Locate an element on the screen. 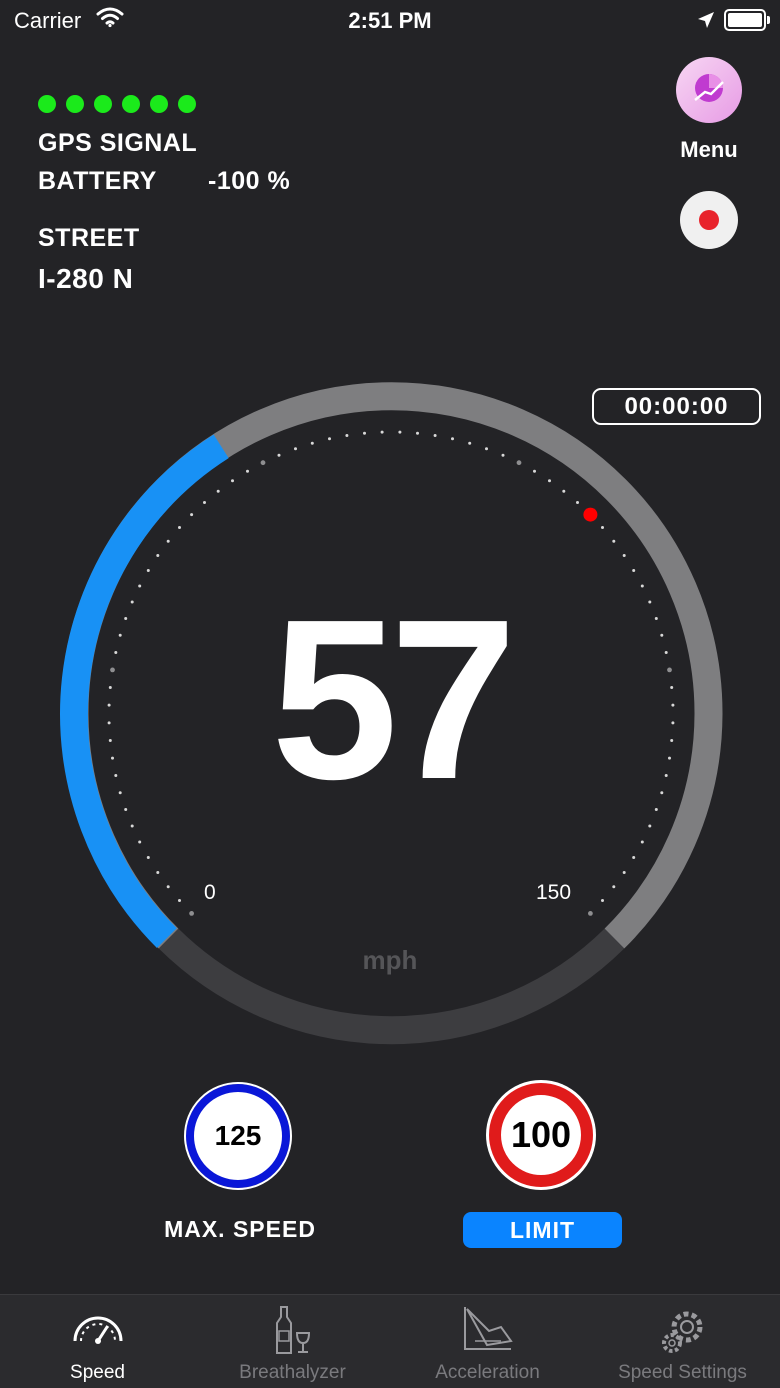 This screenshot has height=1388, width=780. speed-limit-sign: 100 is located at coordinates (541, 1135).